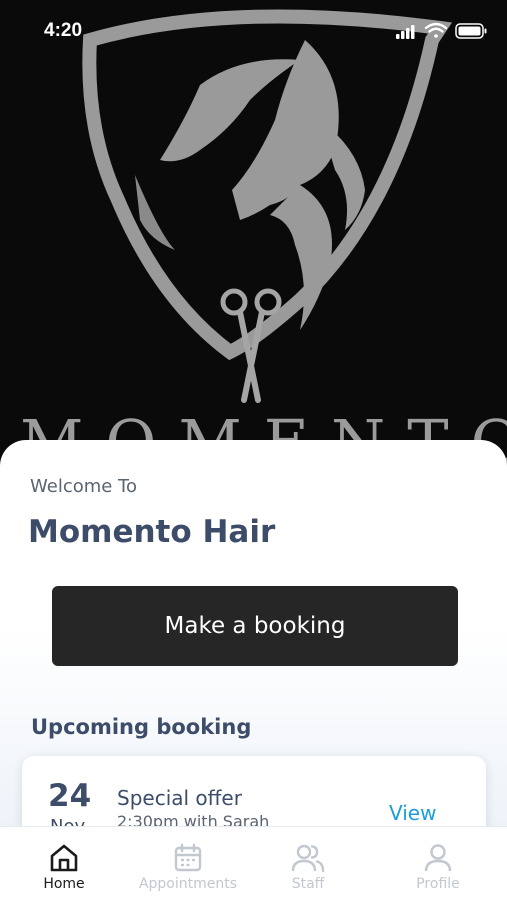  What do you see at coordinates (64, 858) in the screenshot?
I see `home-icon` at bounding box center [64, 858].